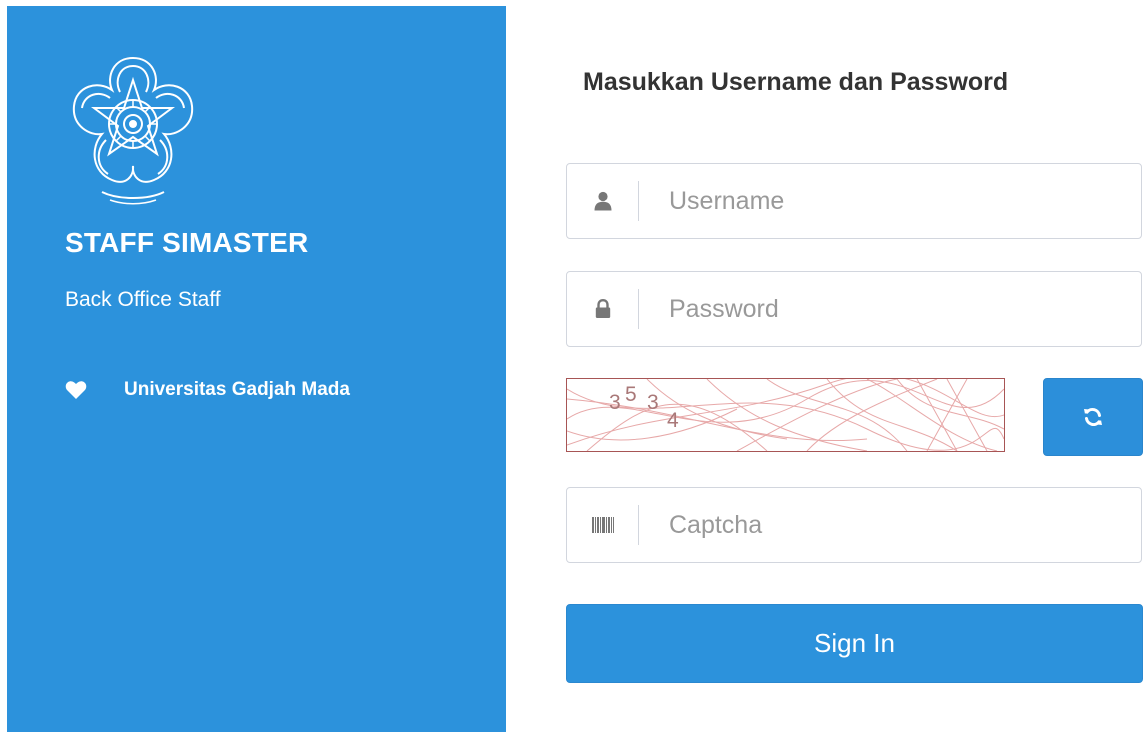  Describe the element at coordinates (890, 309) in the screenshot. I see `password-input` at that location.